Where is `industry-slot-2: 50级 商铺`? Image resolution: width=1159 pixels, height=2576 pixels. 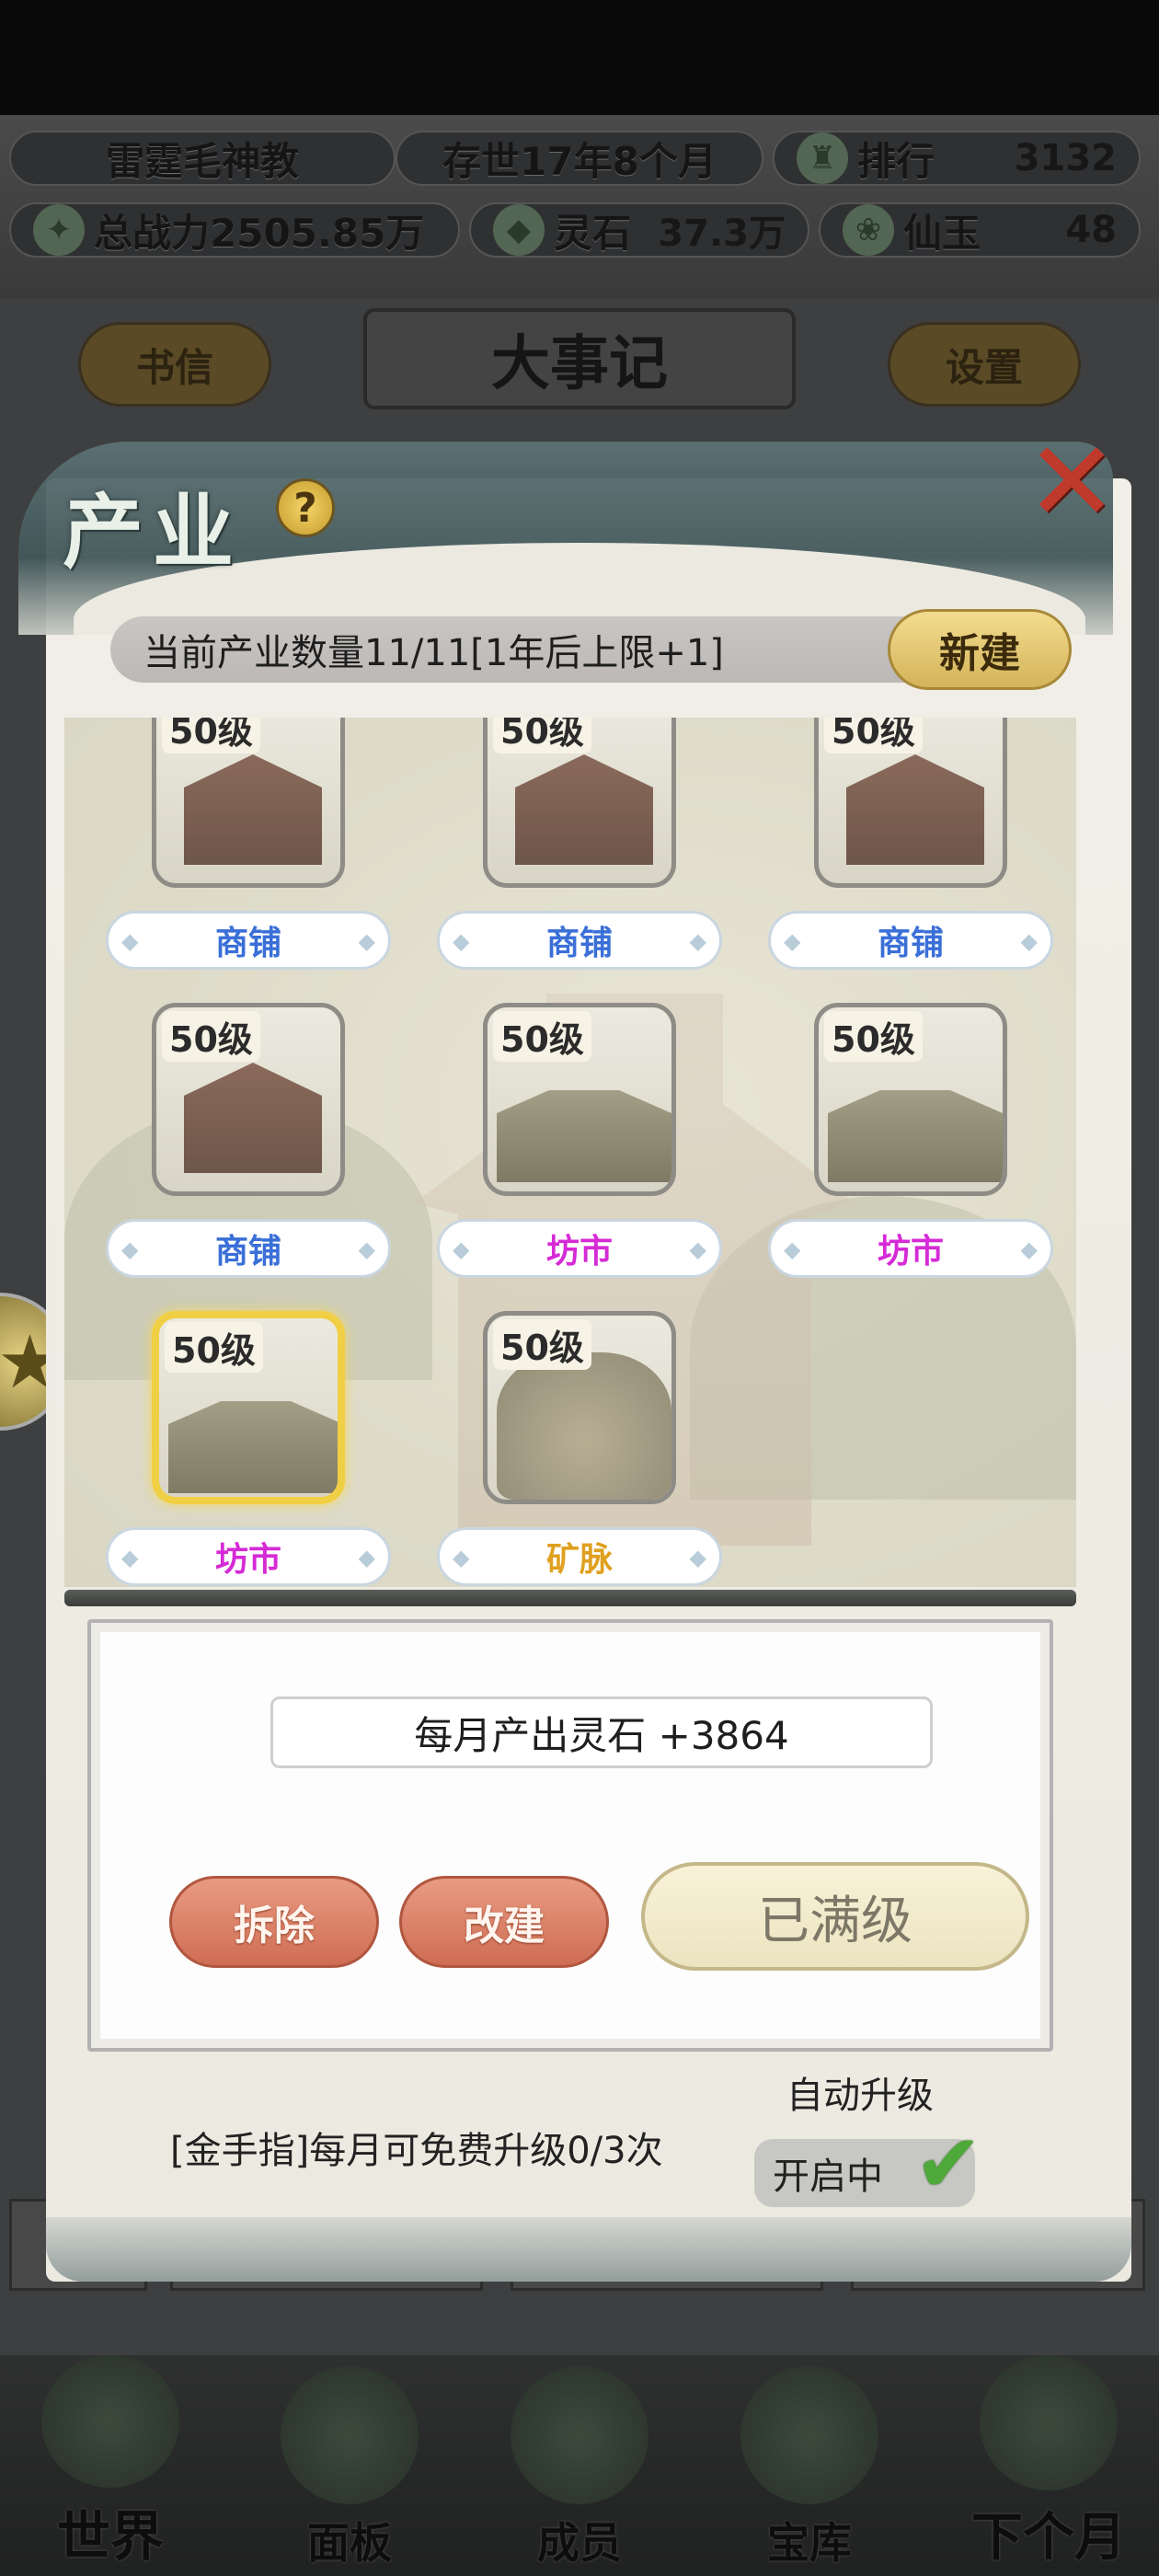 industry-slot-2: 50级 商铺 is located at coordinates (579, 862).